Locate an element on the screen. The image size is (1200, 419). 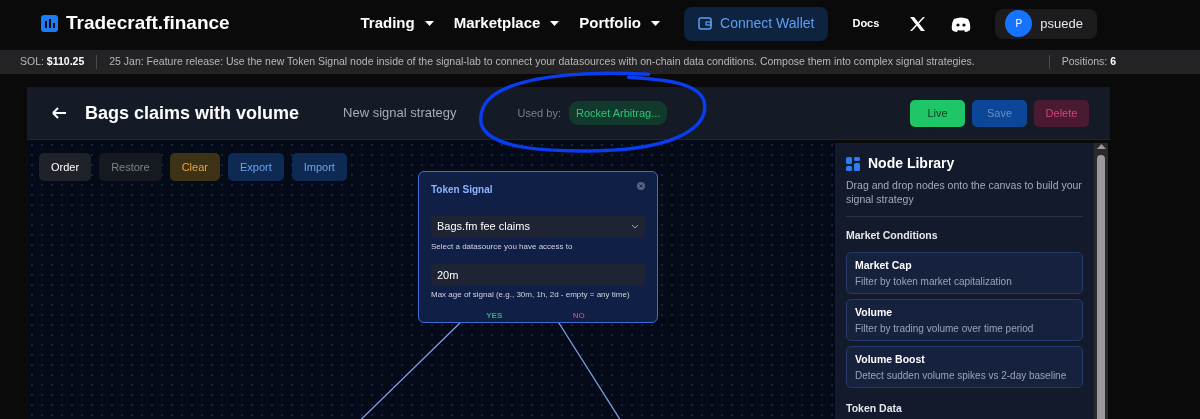
announcement-text: 25 Jan: Feature release: Use the new Token Signal node inside of the signal-lab to connect your datasources with on-chain data conditions. Compose them into complex signal strategies. is located at coordinates (542, 62).